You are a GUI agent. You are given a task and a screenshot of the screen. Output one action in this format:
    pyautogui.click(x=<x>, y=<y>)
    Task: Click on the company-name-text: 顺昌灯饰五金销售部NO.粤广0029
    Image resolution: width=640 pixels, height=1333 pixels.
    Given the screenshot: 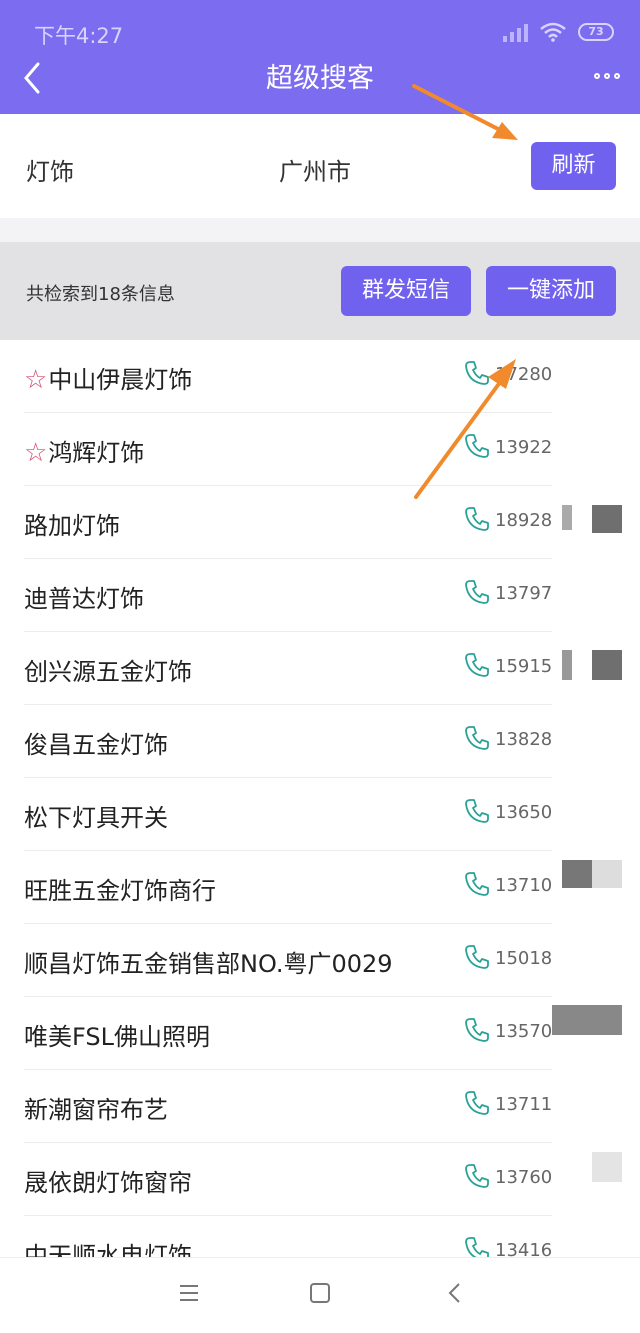 What is the action you would take?
    pyautogui.click(x=208, y=964)
    